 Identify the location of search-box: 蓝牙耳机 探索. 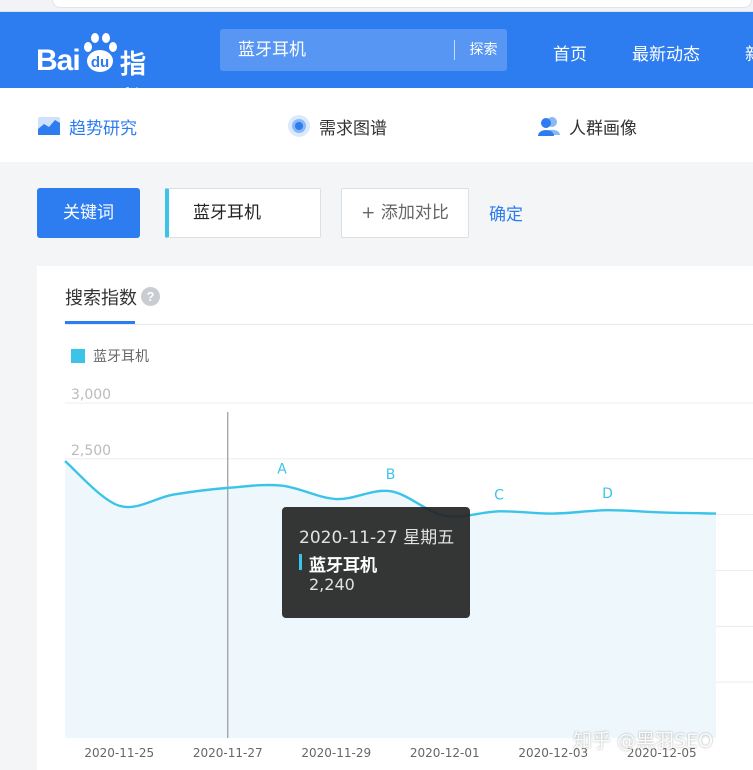
(363, 50).